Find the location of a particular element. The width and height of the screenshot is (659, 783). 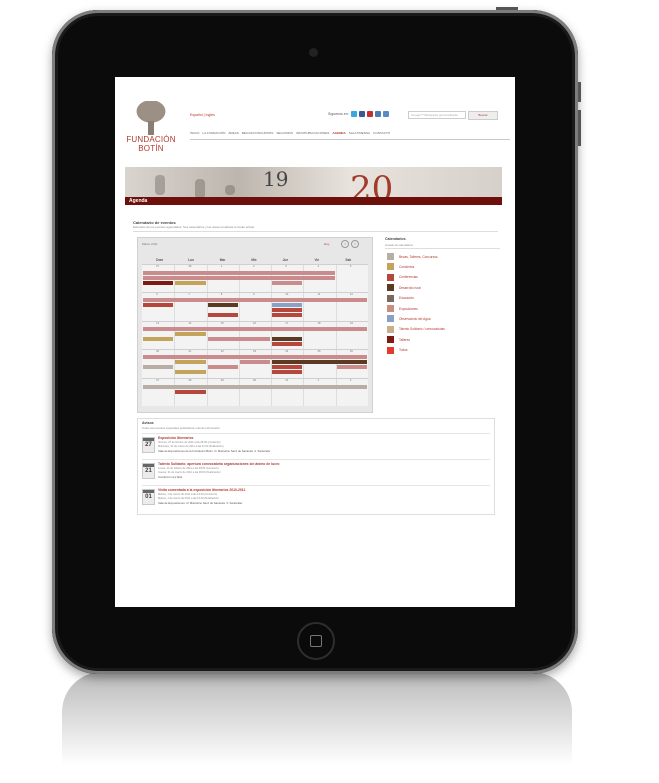

day-number: 18 is located at coordinates (319, 323).